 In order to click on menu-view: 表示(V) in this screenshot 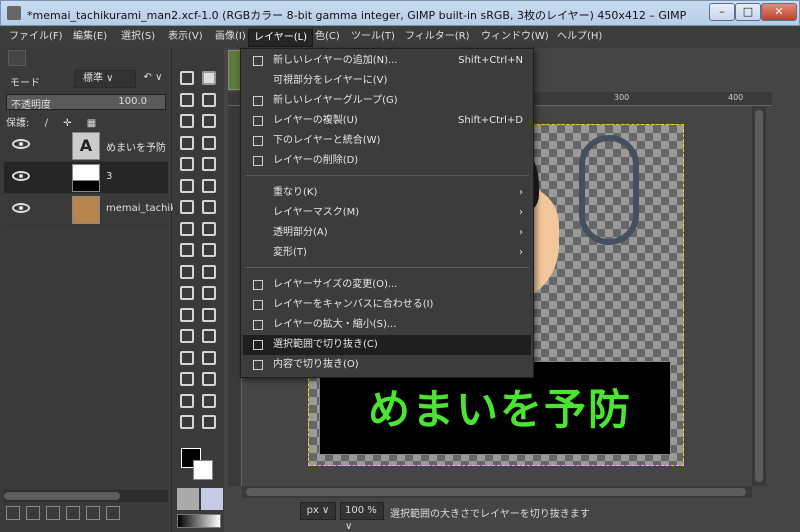, I will do `click(185, 38)`.